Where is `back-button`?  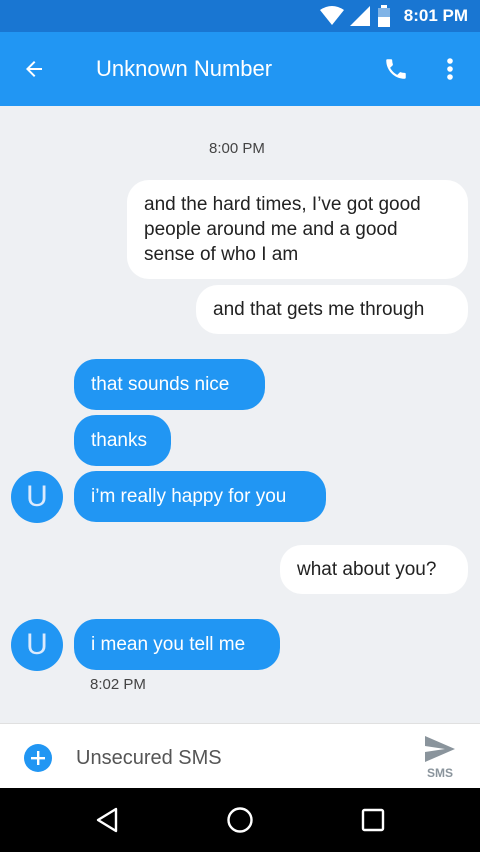
back-button is located at coordinates (34, 69).